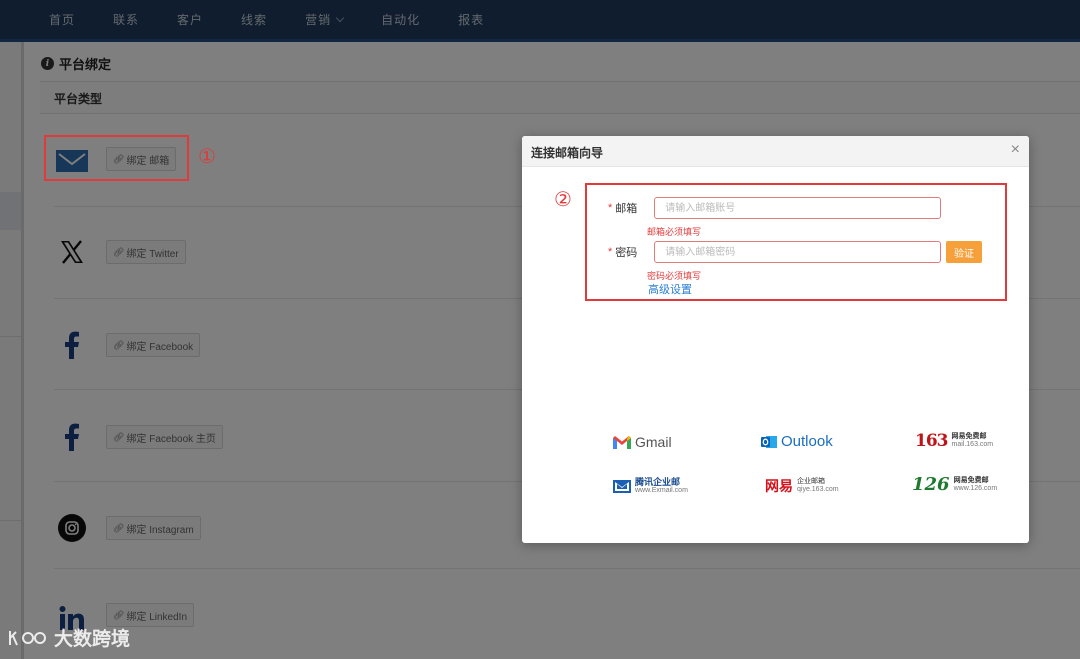 The width and height of the screenshot is (1080, 659). Describe the element at coordinates (797, 441) in the screenshot. I see `provider-outlook: Outlook` at that location.